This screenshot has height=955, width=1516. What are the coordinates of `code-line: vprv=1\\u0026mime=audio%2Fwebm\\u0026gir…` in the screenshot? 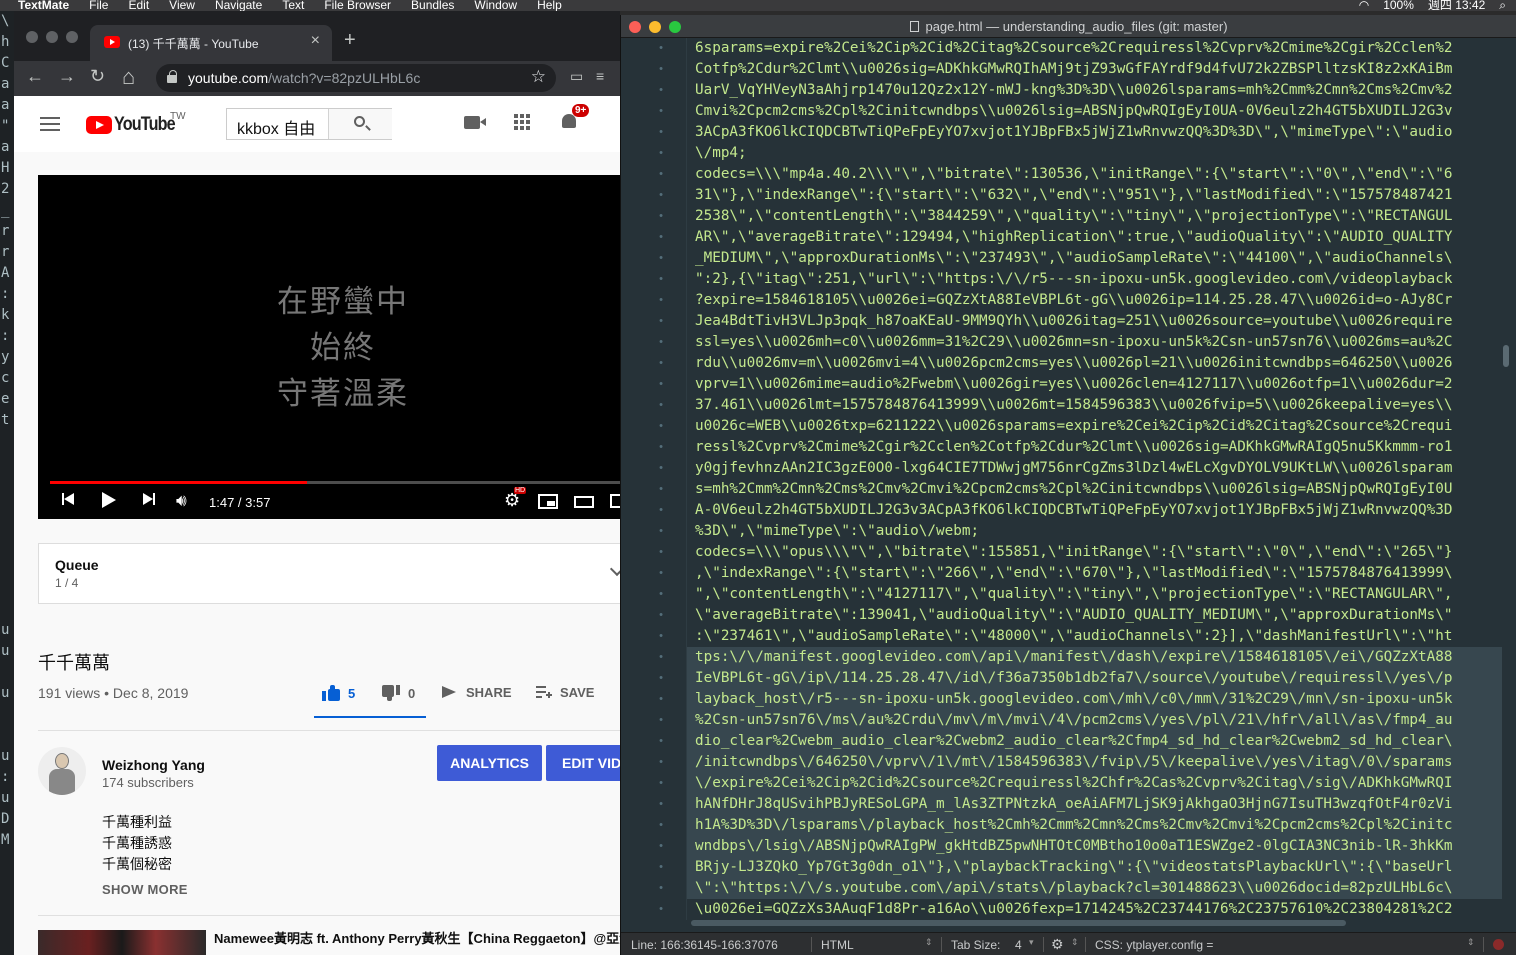 It's located at (1094, 384).